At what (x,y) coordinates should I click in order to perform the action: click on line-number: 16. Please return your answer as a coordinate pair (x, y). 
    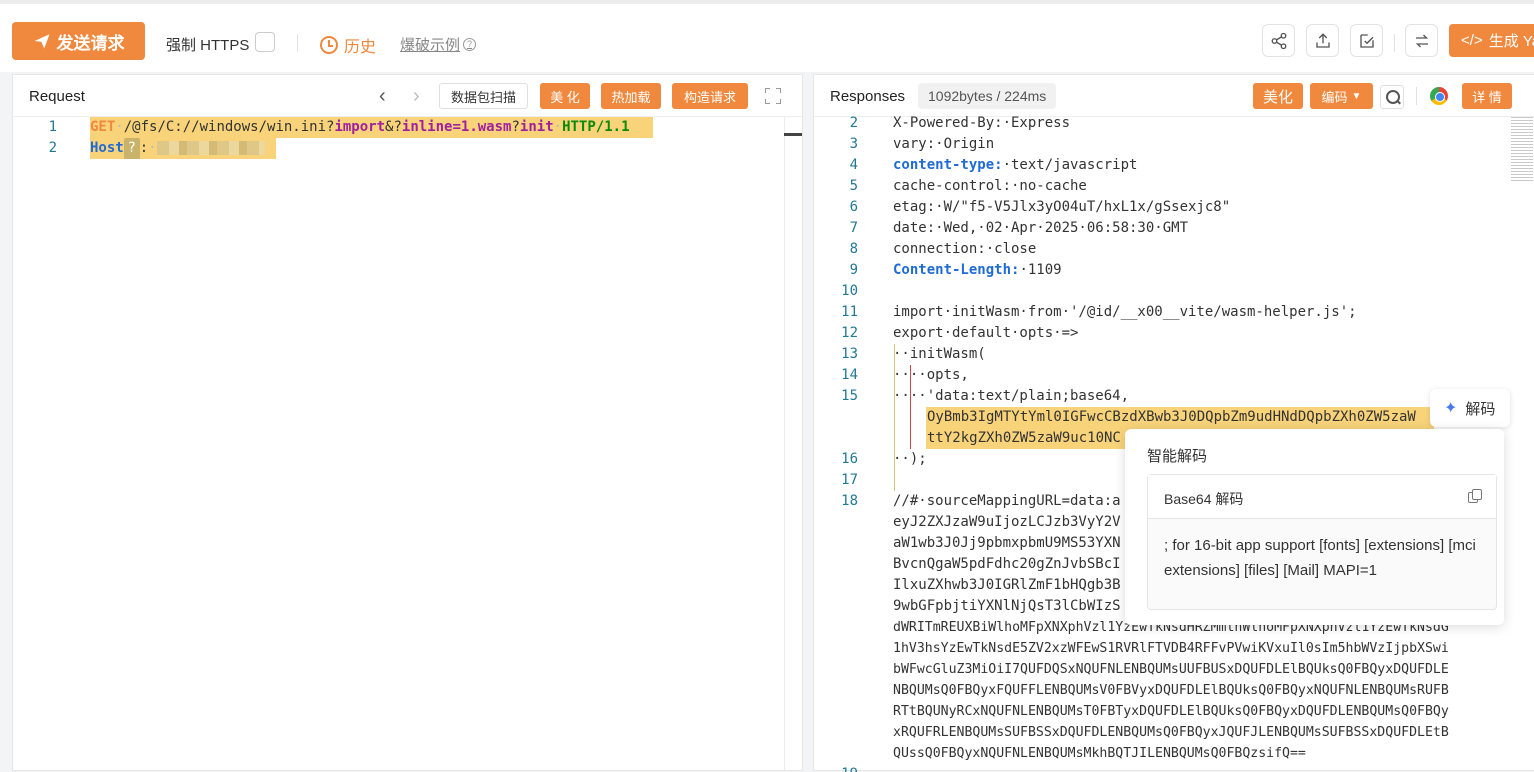
    Looking at the image, I should click on (849, 459).